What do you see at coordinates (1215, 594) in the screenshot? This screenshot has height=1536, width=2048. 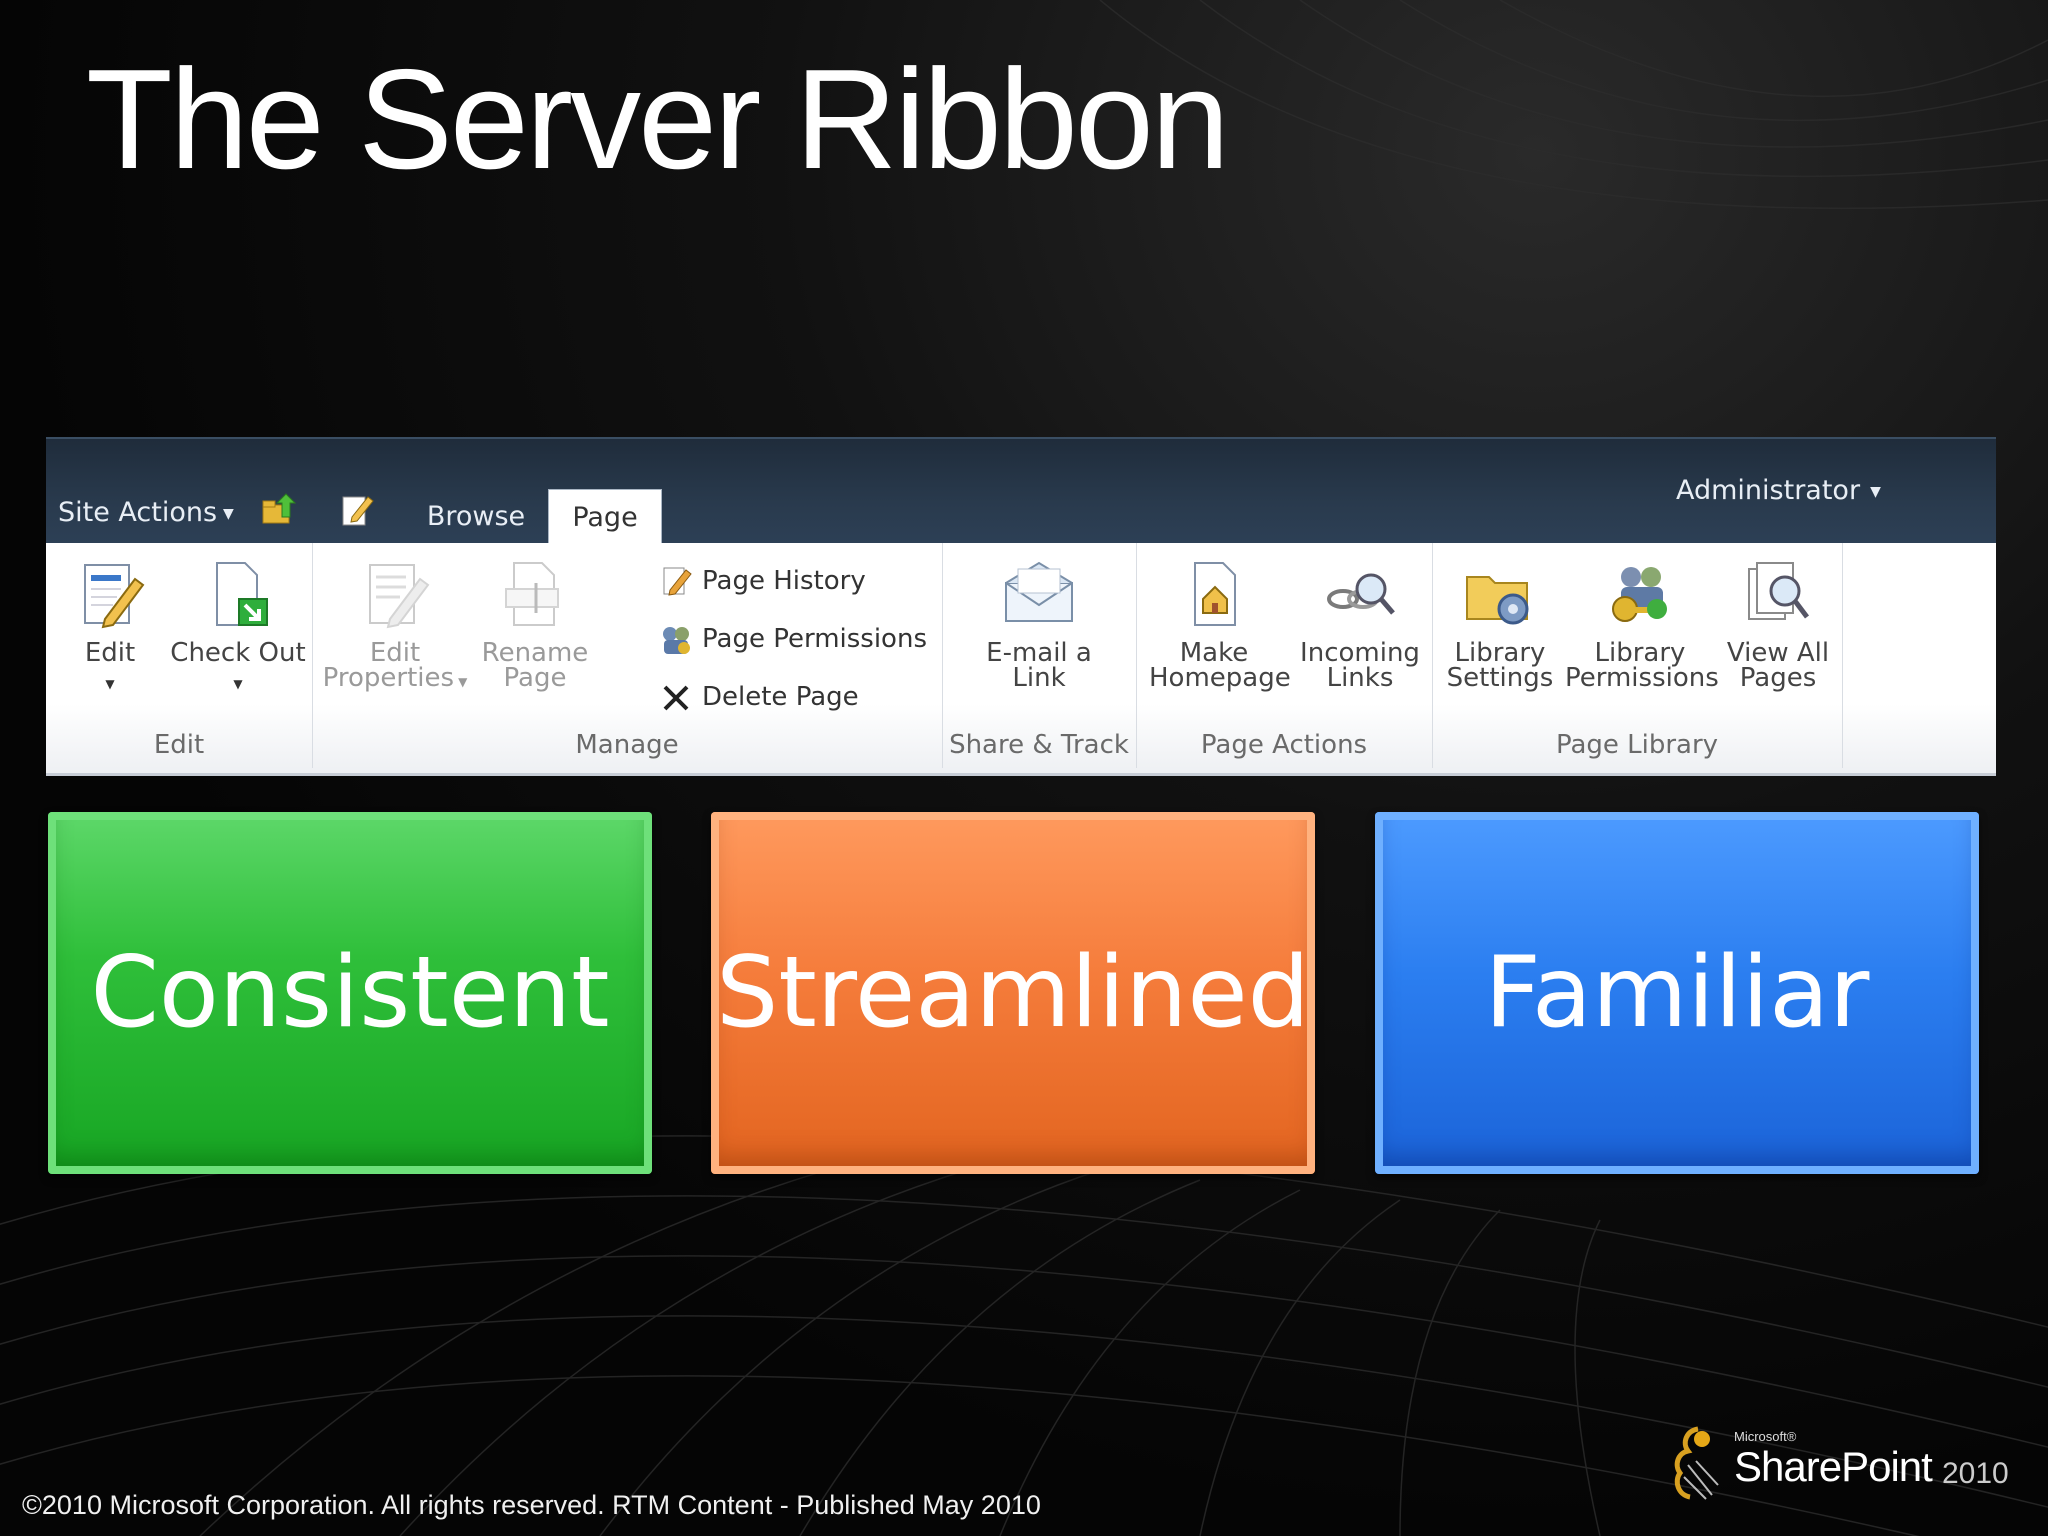 I see `homepage-icon` at bounding box center [1215, 594].